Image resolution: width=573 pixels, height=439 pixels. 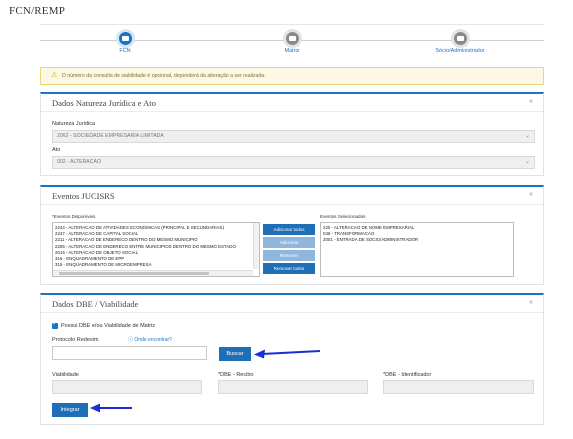 I want to click on buscar-button: Buscar, so click(x=235, y=354).